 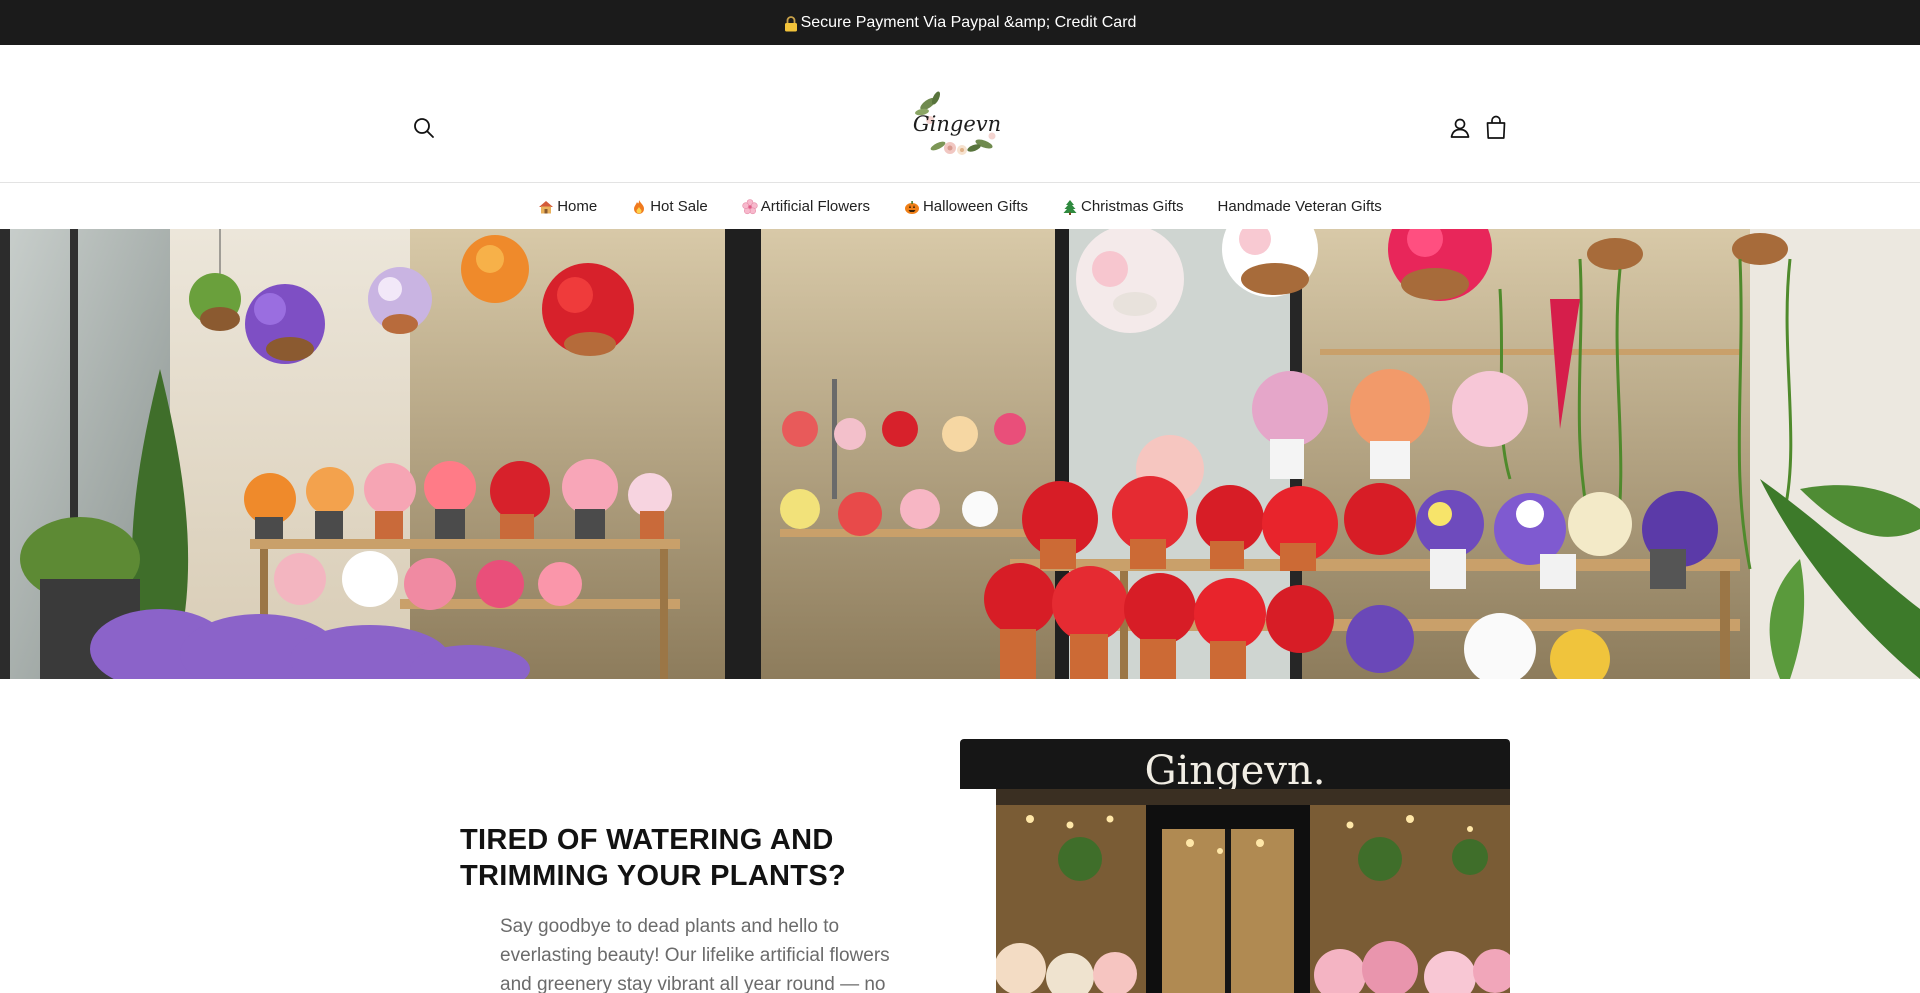 I want to click on nav-label: Home, so click(x=577, y=206).